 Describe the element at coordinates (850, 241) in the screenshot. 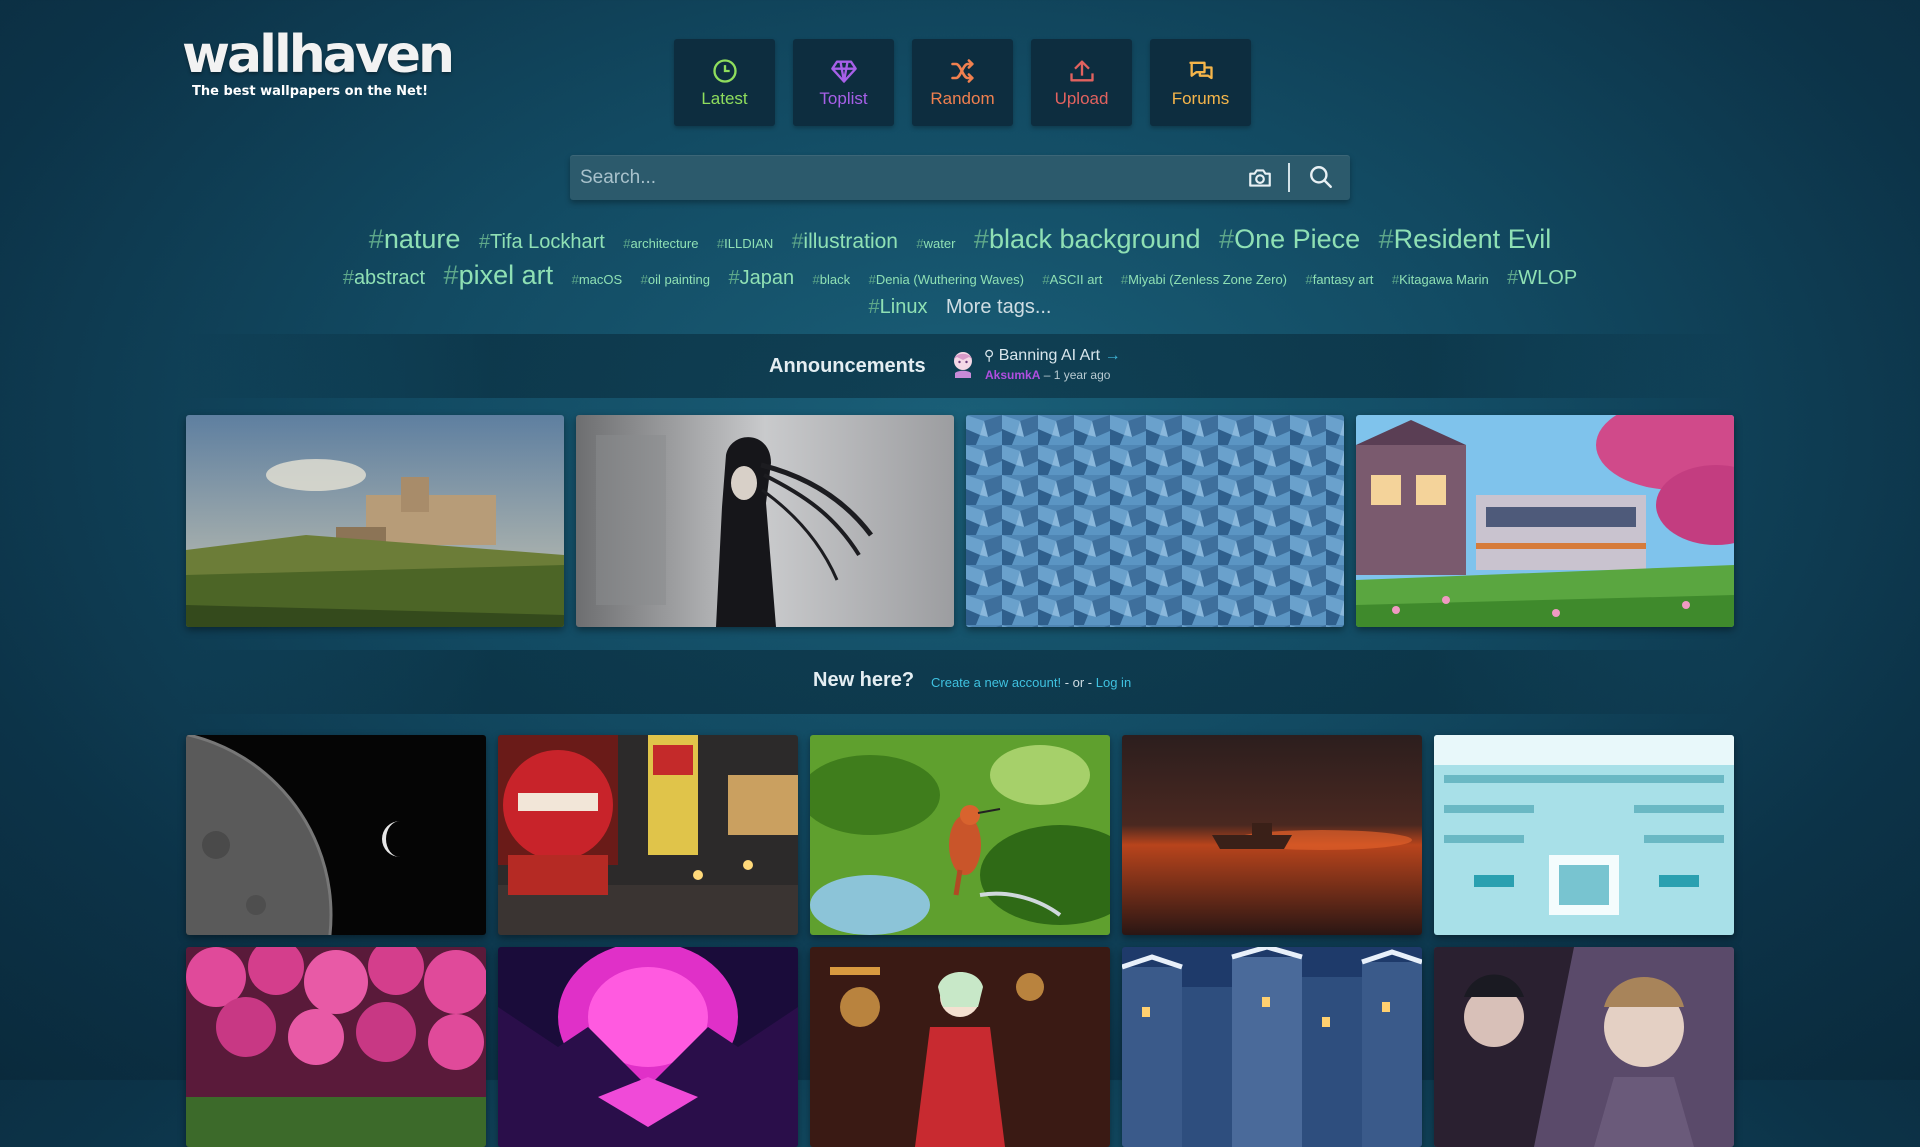

I see `tag-label: illustration` at that location.